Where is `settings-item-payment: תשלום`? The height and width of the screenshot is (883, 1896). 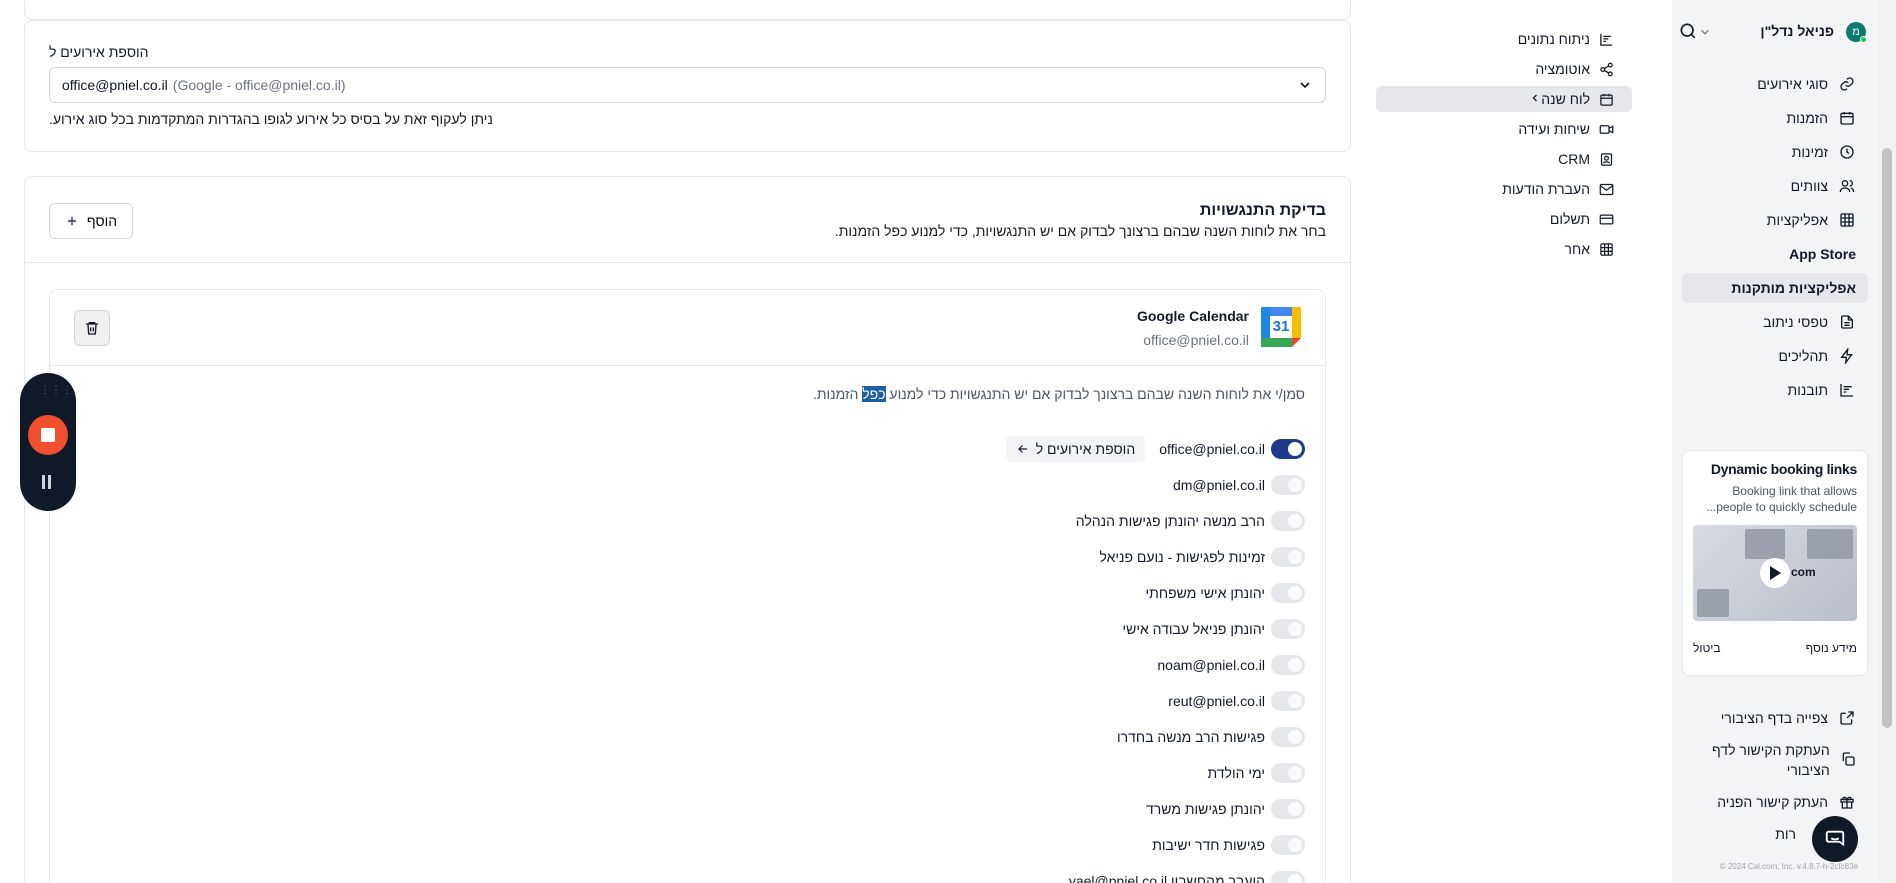 settings-item-payment: תשלום is located at coordinates (1504, 219).